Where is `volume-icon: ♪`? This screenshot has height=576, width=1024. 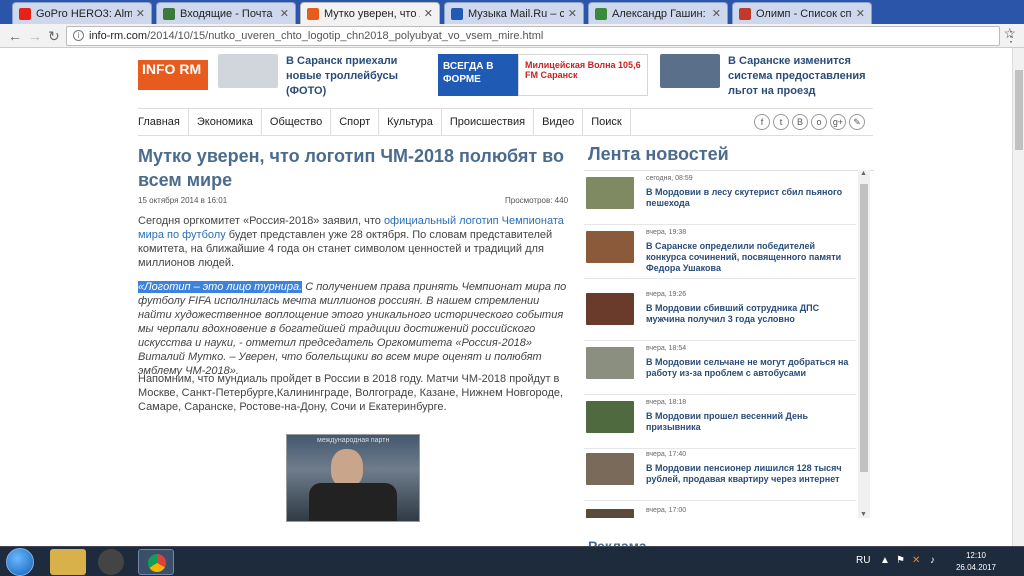 volume-icon: ♪ is located at coordinates (932, 560).